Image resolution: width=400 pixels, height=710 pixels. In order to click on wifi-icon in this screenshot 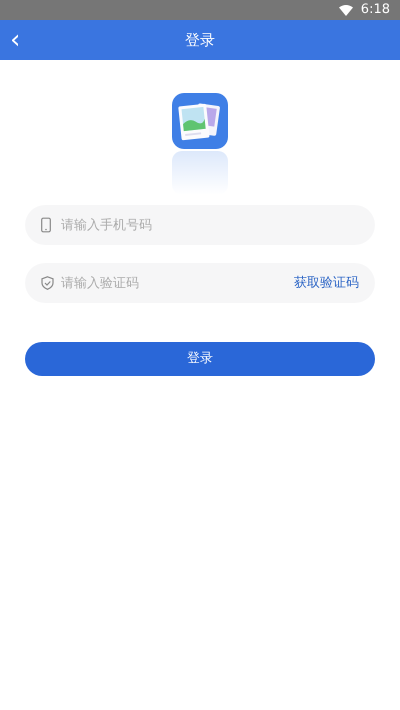, I will do `click(345, 10)`.